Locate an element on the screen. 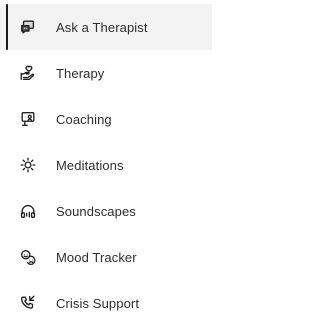 This screenshot has height=321, width=320. sidebar-item-ask-a-therapist: Ask a Therapist is located at coordinates (106, 27).